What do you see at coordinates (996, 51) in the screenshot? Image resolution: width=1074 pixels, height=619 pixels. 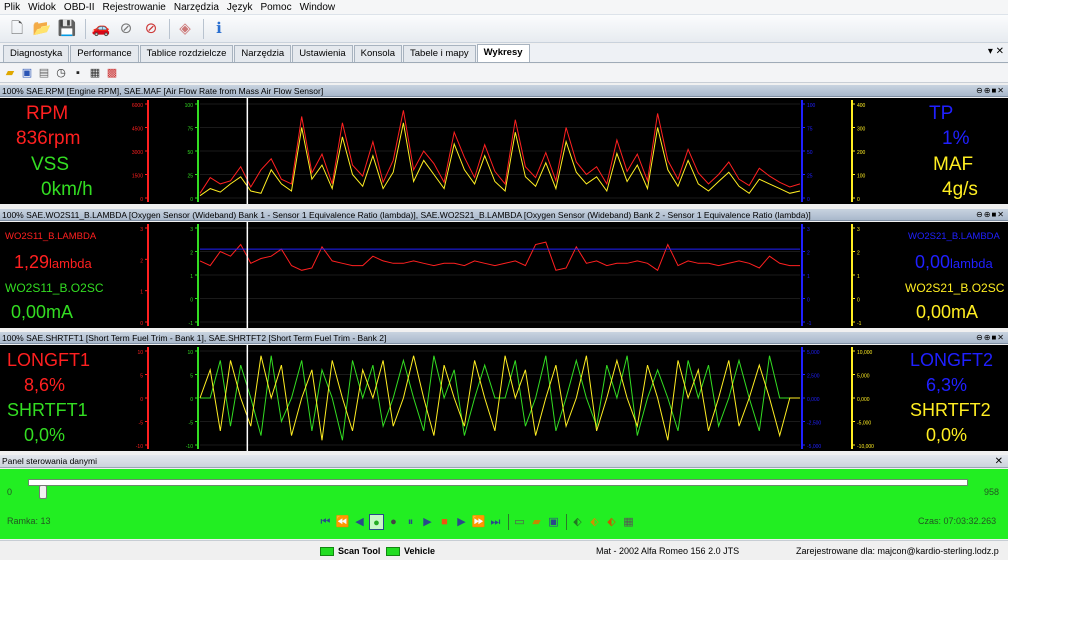 I see `tab-window-controls: ▾ ✕` at bounding box center [996, 51].